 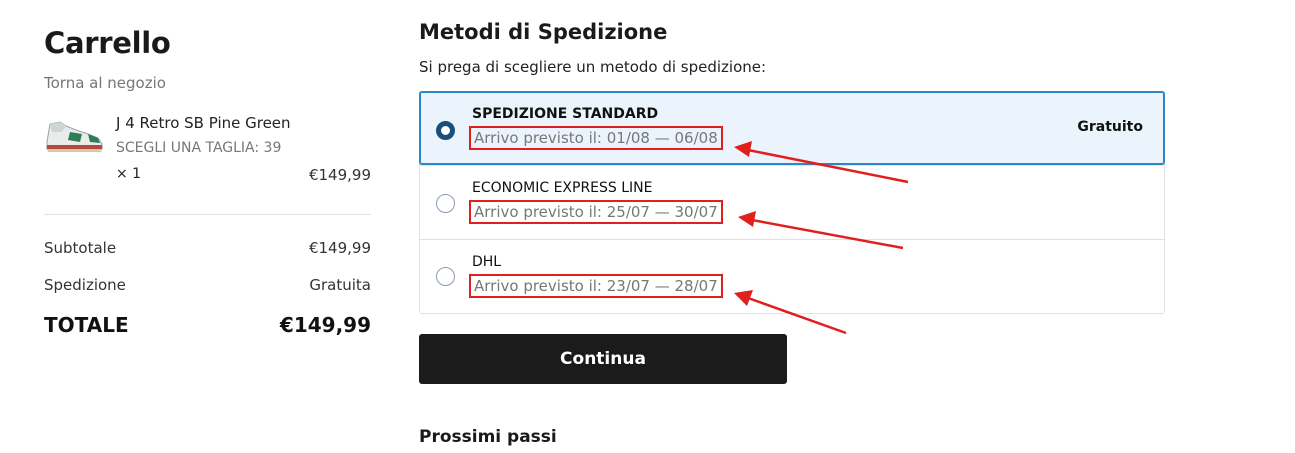 I want to click on shipping-value: Gratuita, so click(x=340, y=285).